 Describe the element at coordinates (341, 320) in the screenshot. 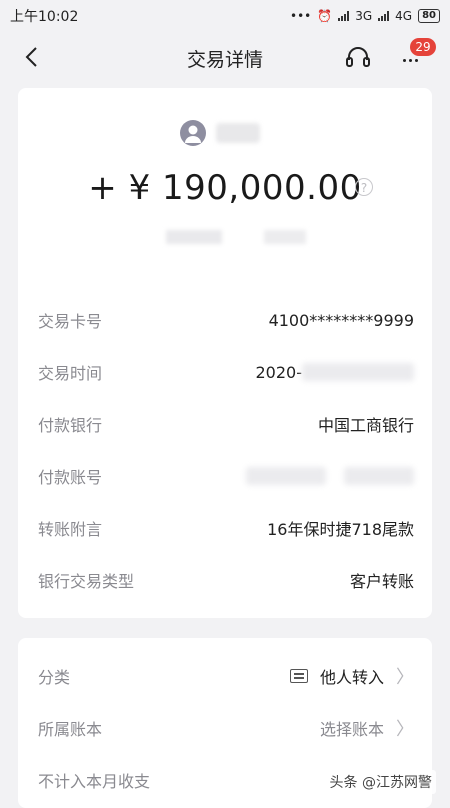

I see `row-value: 4100********9999` at that location.